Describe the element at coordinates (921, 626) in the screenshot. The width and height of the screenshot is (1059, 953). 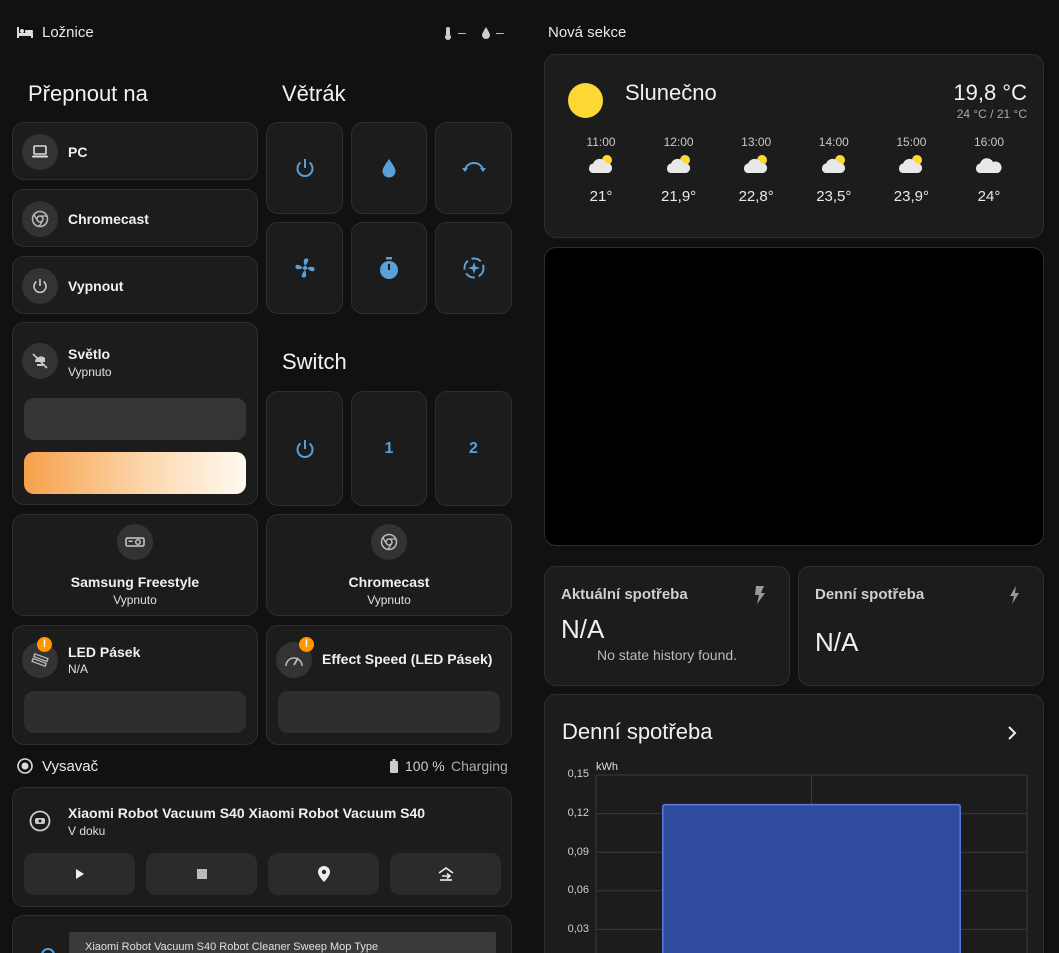
I see `daily-consumption-card: Denní spotřeba N/A` at that location.